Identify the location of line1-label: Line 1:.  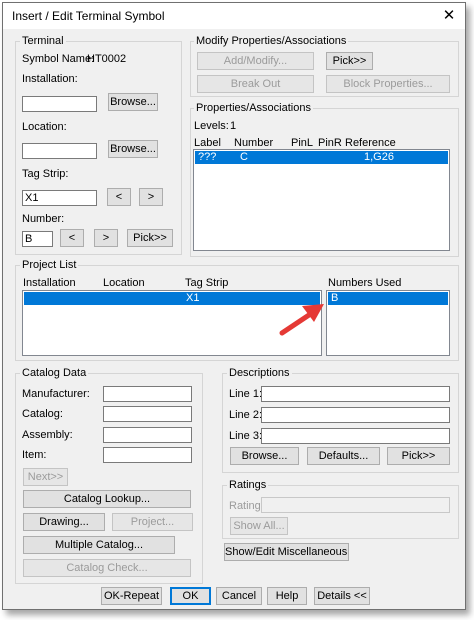
(246, 394).